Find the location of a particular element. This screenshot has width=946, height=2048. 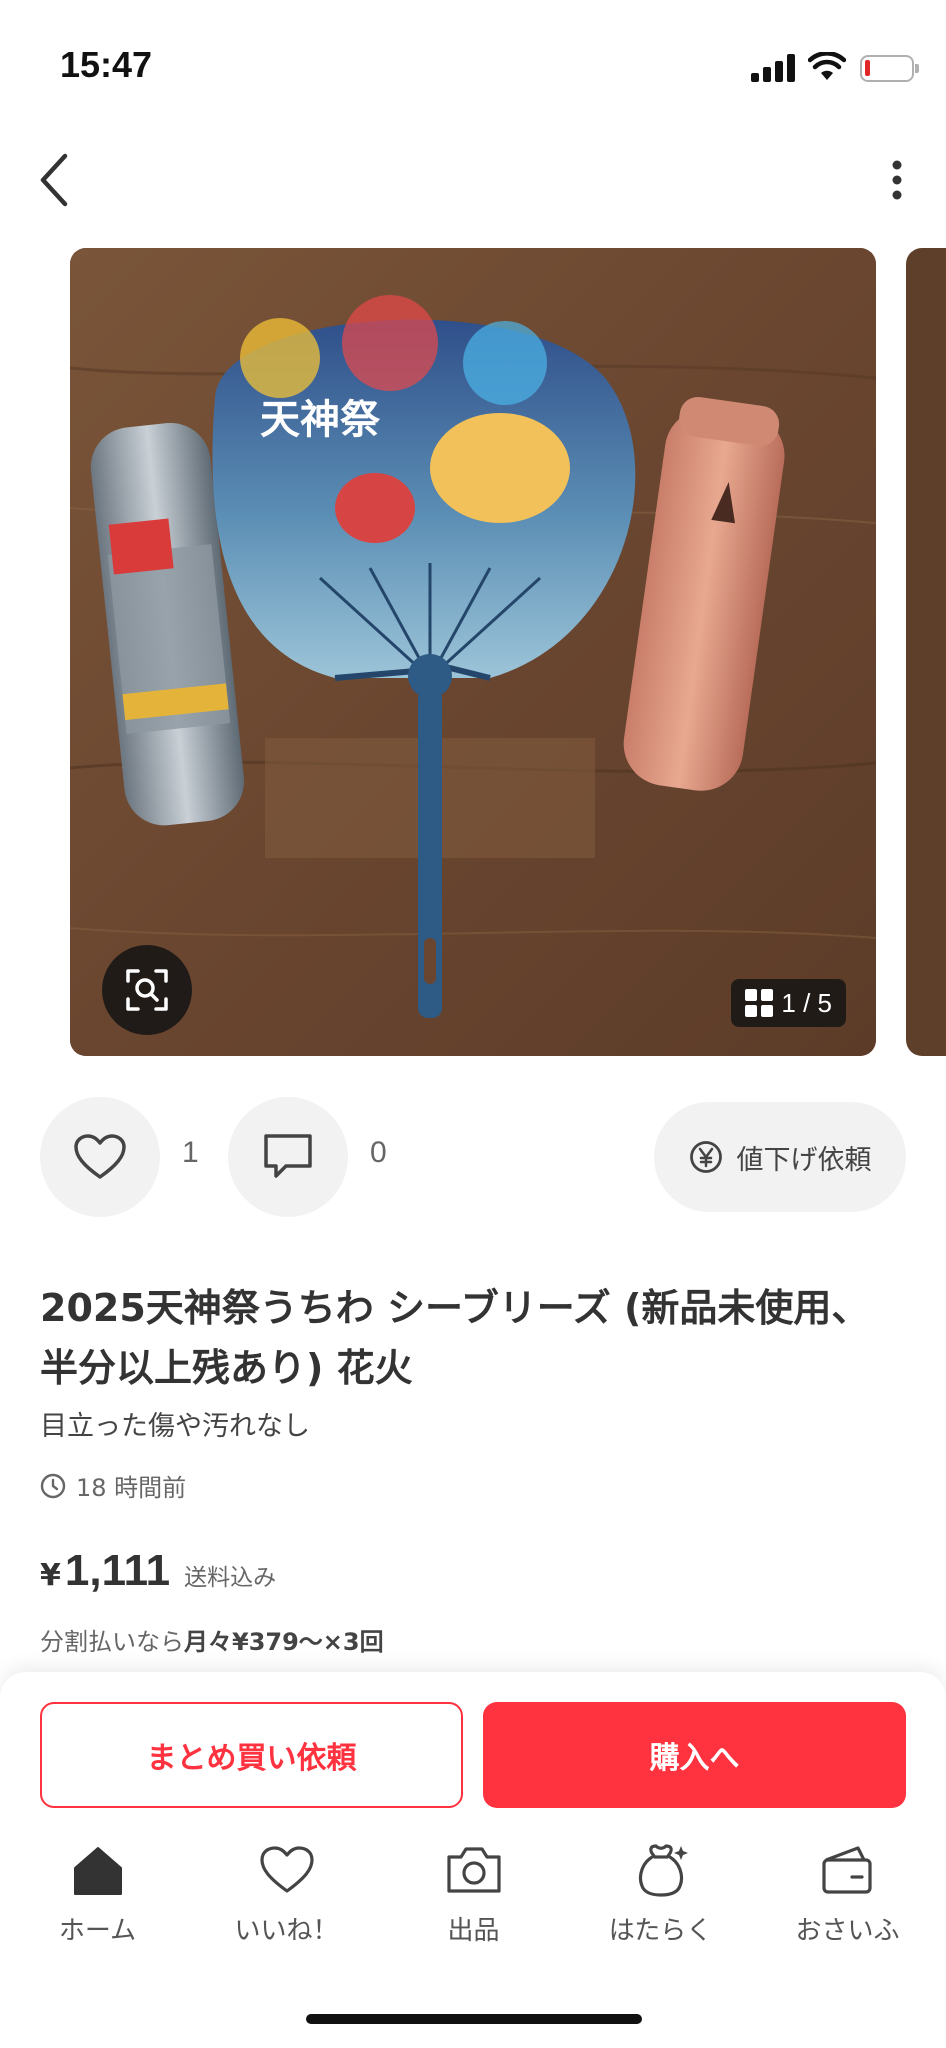

signal-icon is located at coordinates (773, 68).